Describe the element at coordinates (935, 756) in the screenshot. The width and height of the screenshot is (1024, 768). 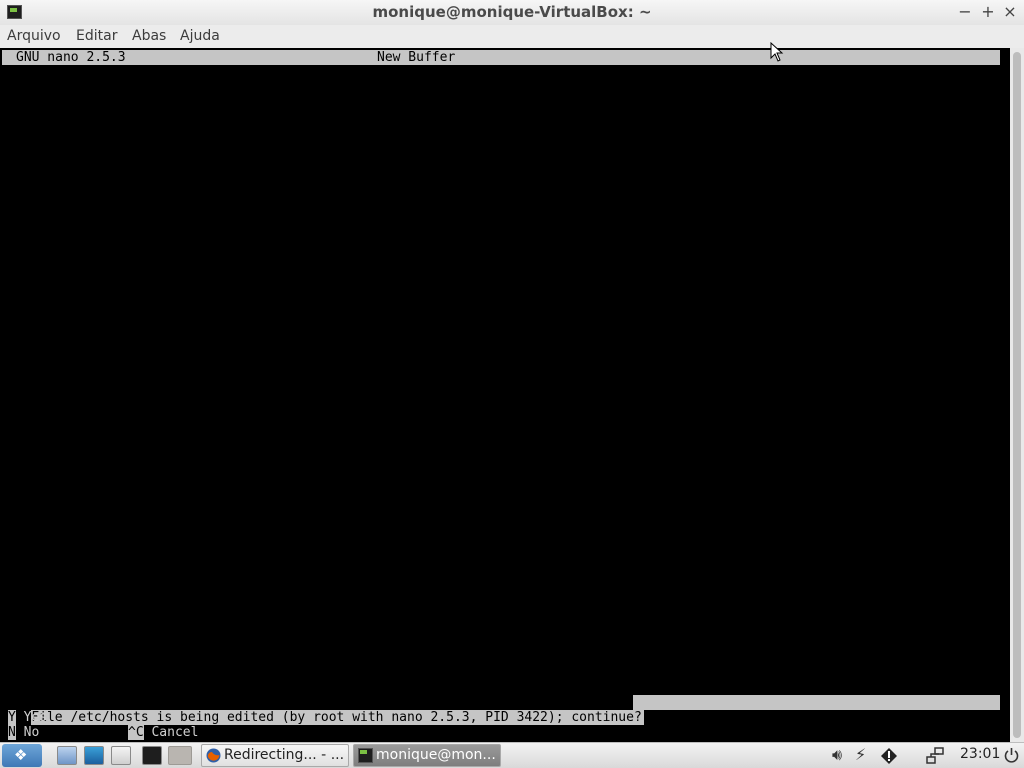
I see `network-icon` at that location.